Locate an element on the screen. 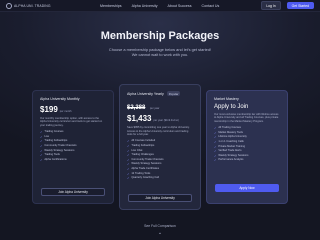 This screenshot has width=320, height=240. feature-item: ✓ Performance Analysis is located at coordinates (229, 160).